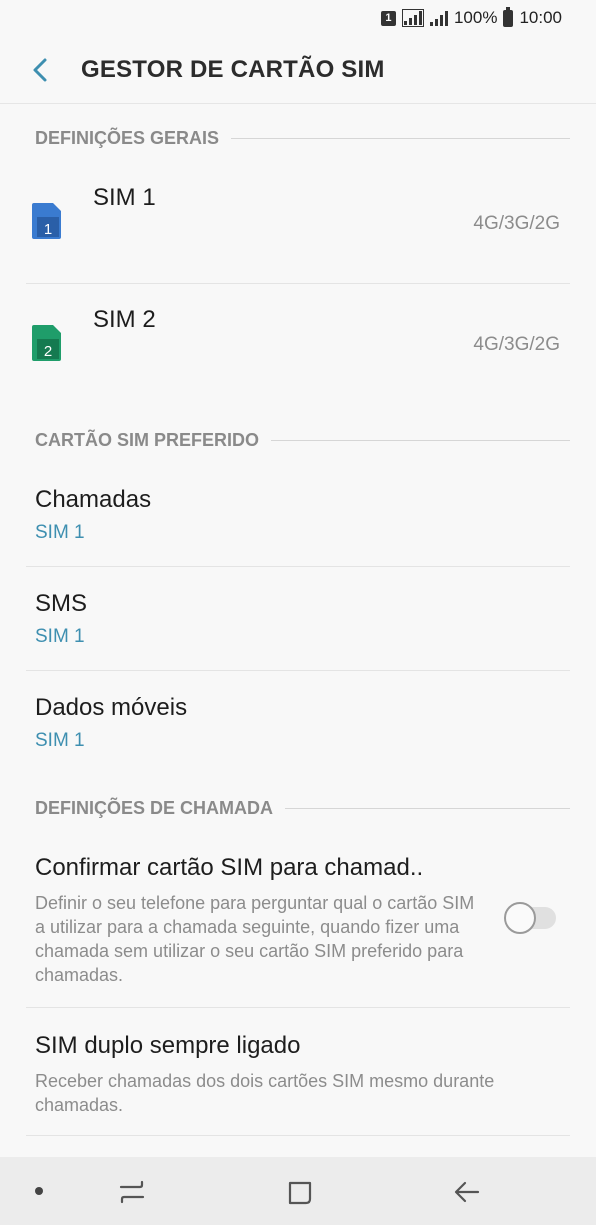 The height and width of the screenshot is (1225, 596). Describe the element at coordinates (39, 1191) in the screenshot. I see `dot-icon` at that location.